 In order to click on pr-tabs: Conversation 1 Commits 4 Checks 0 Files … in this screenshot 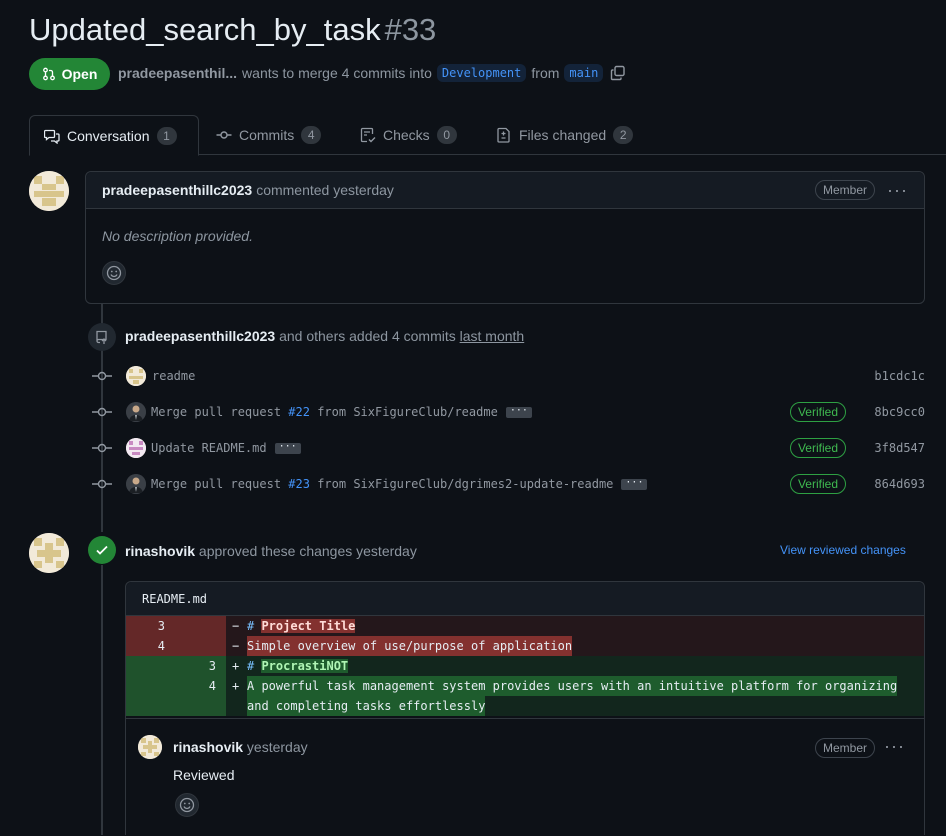, I will do `click(487, 135)`.